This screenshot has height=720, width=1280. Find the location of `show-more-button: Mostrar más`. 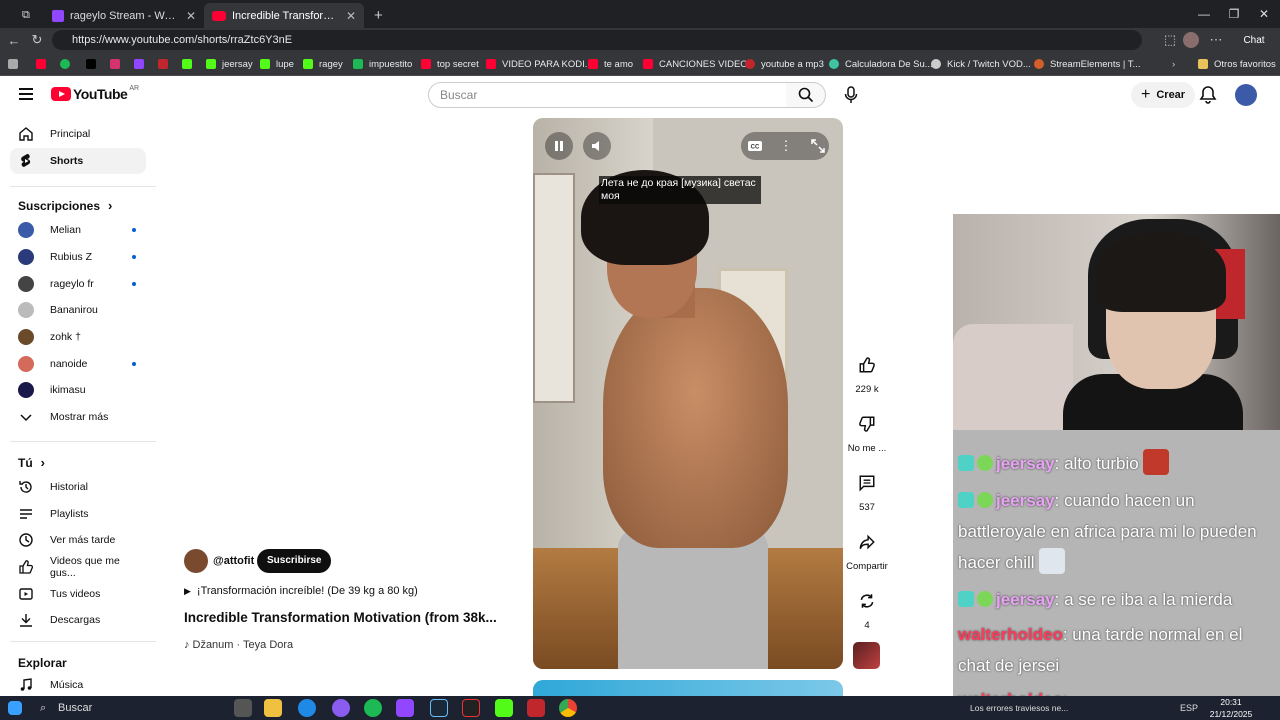

show-more-button: Mostrar más is located at coordinates (78, 417).